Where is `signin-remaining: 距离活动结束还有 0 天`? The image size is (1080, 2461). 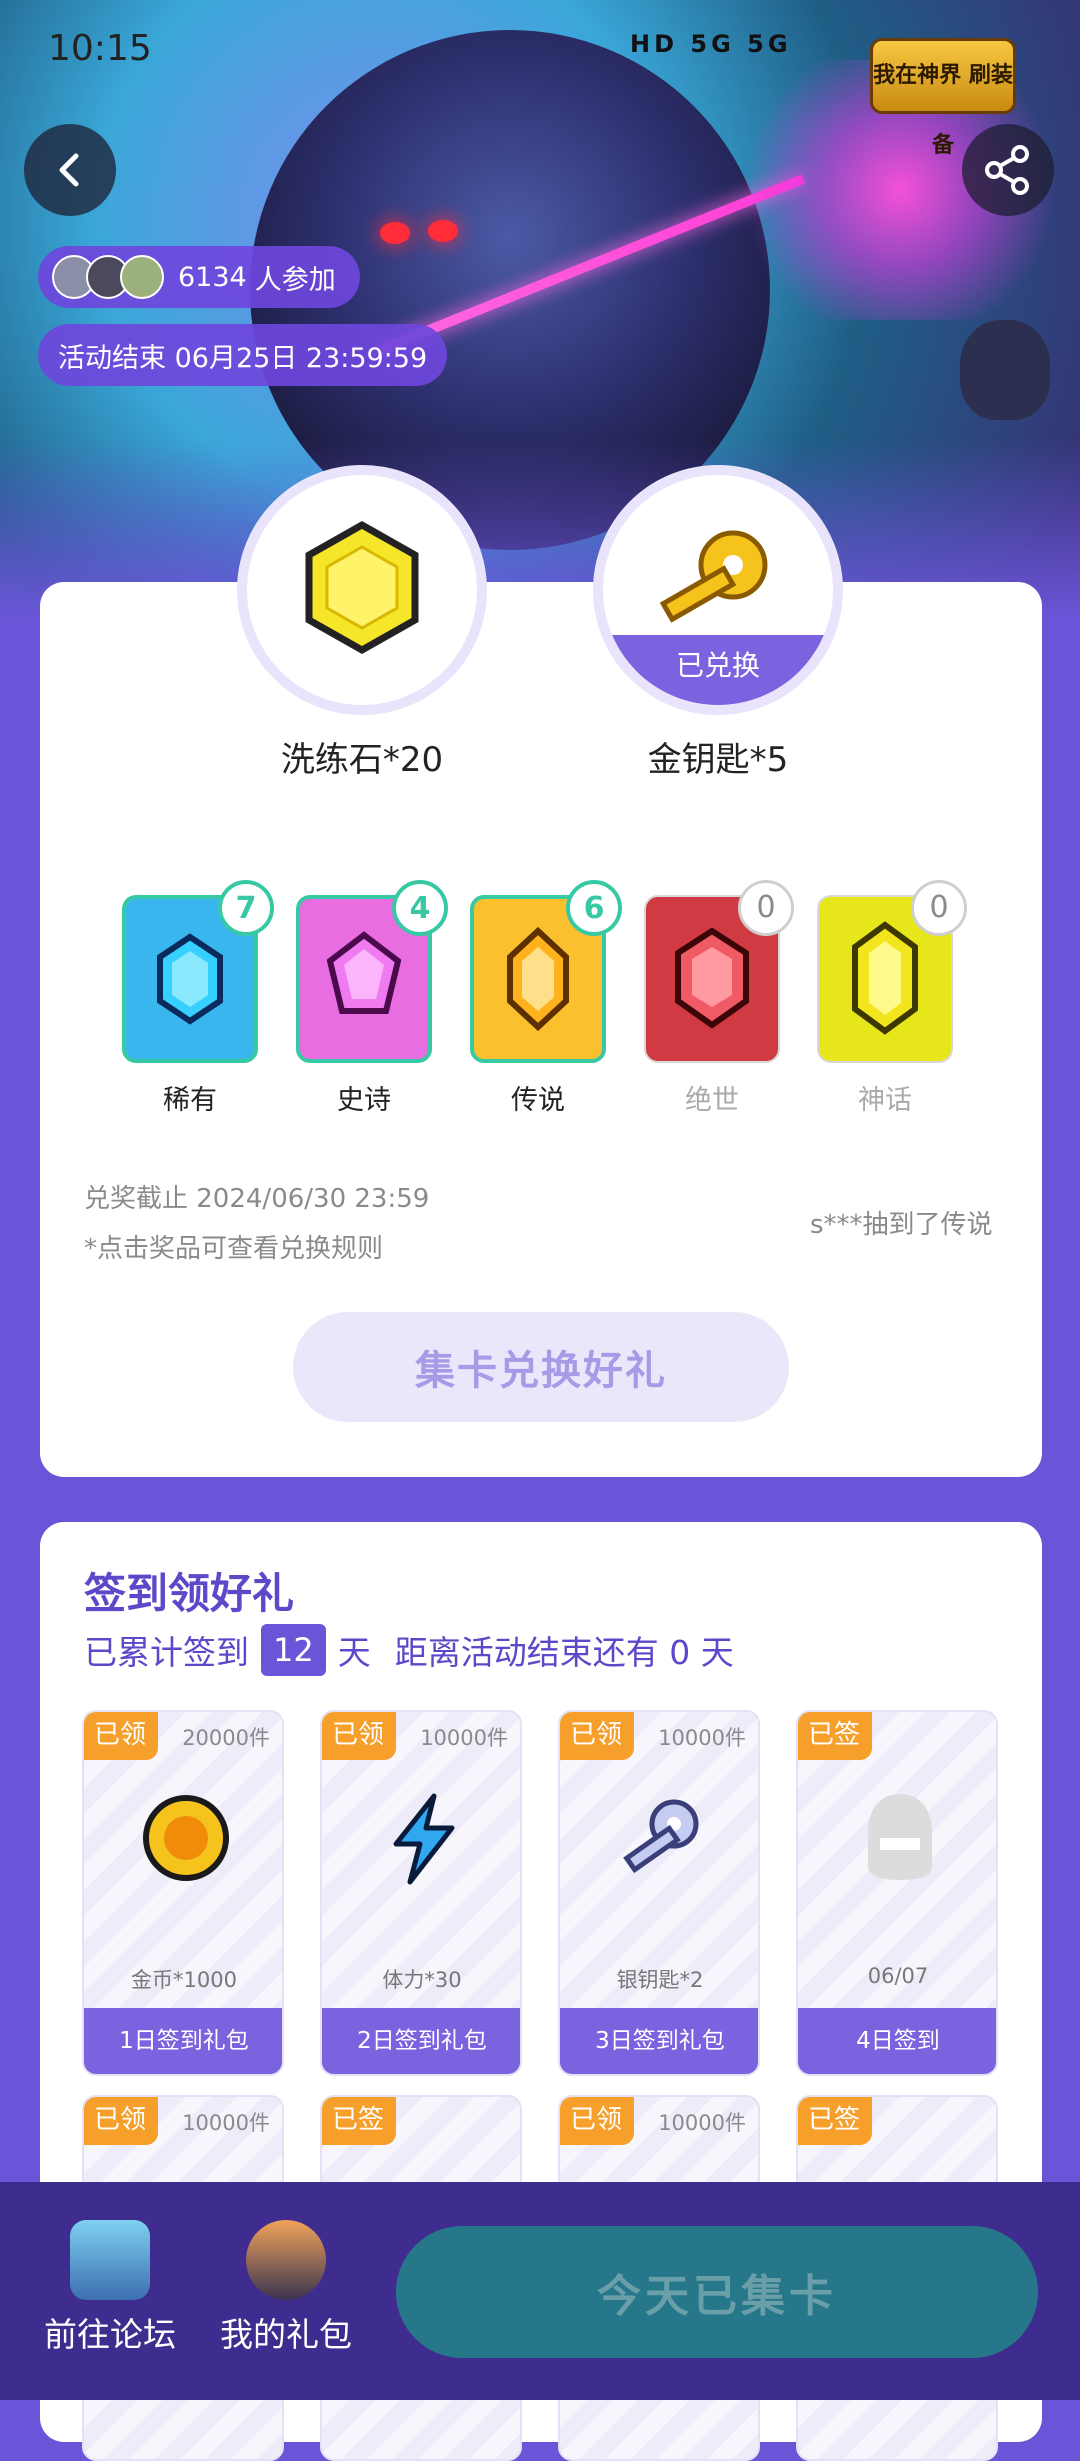 signin-remaining: 距离活动结束还有 0 天 is located at coordinates (564, 1652).